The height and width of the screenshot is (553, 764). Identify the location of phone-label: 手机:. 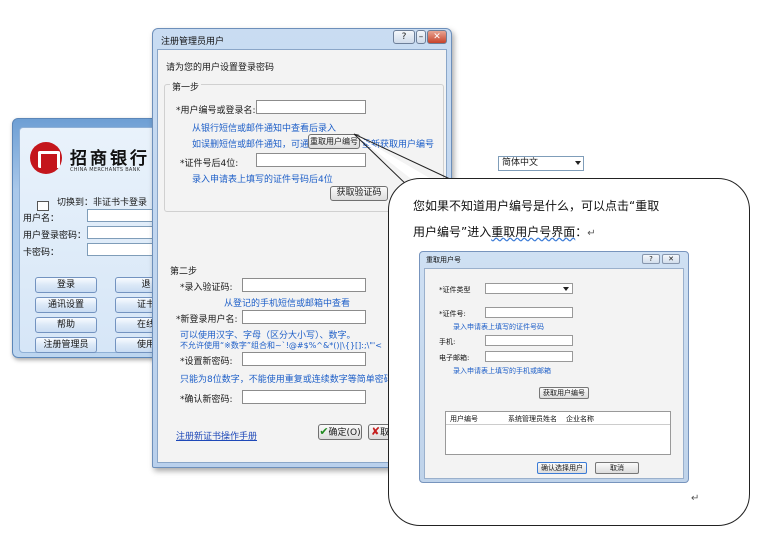
(447, 342).